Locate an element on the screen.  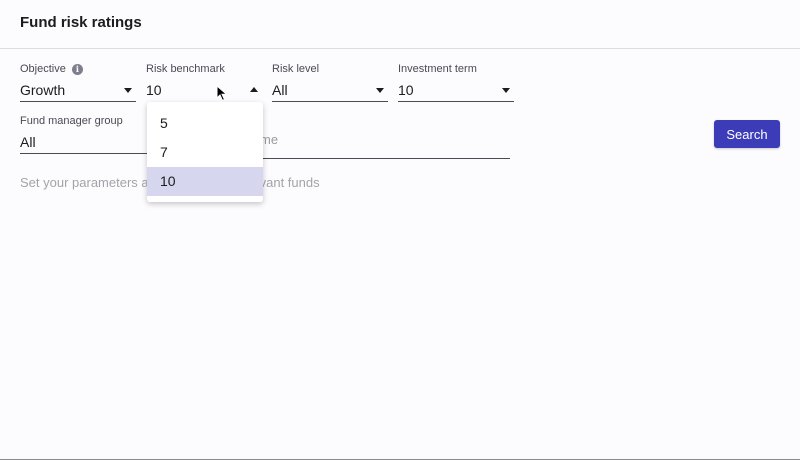
investment-term-select: 10 is located at coordinates (456, 91).